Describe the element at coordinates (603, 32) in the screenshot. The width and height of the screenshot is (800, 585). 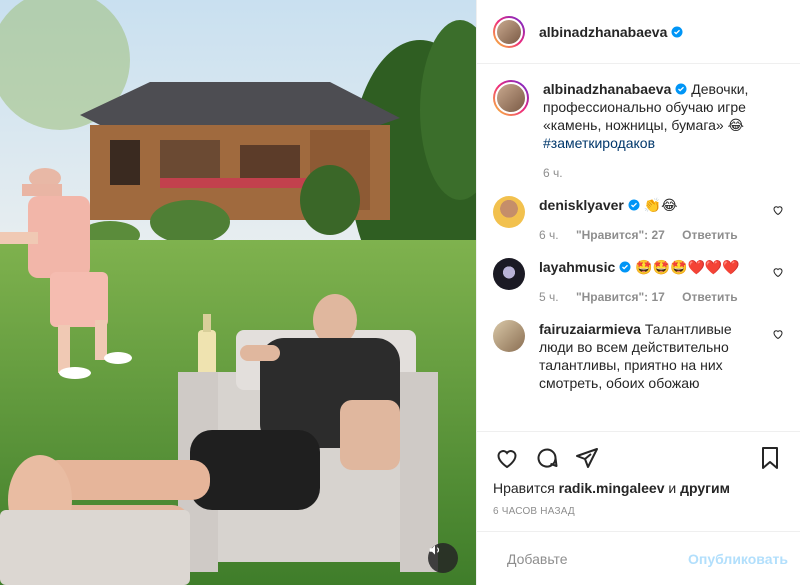
I see `author-username: albinadzhanabaeva` at that location.